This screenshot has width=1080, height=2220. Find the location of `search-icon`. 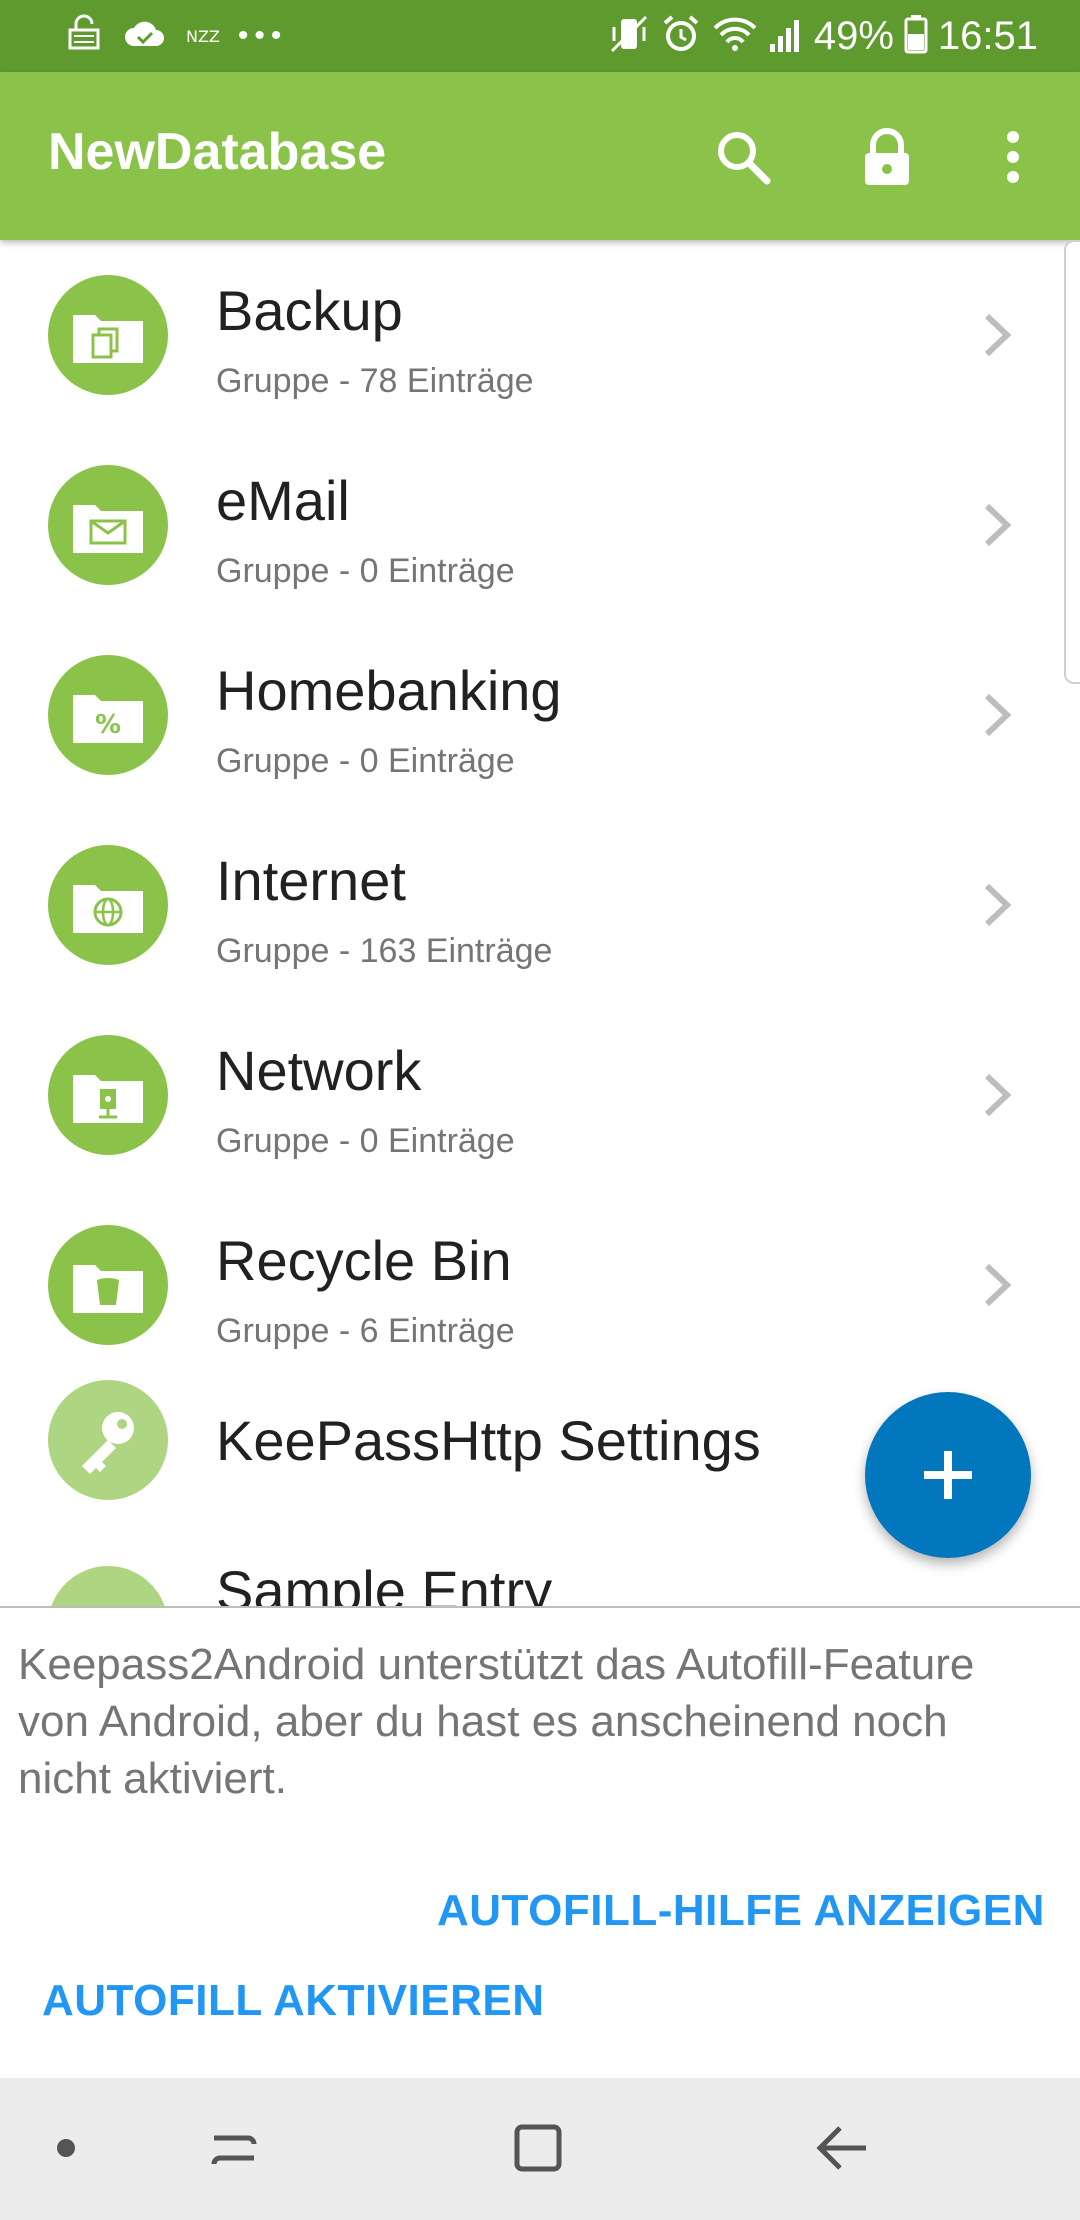

search-icon is located at coordinates (744, 158).